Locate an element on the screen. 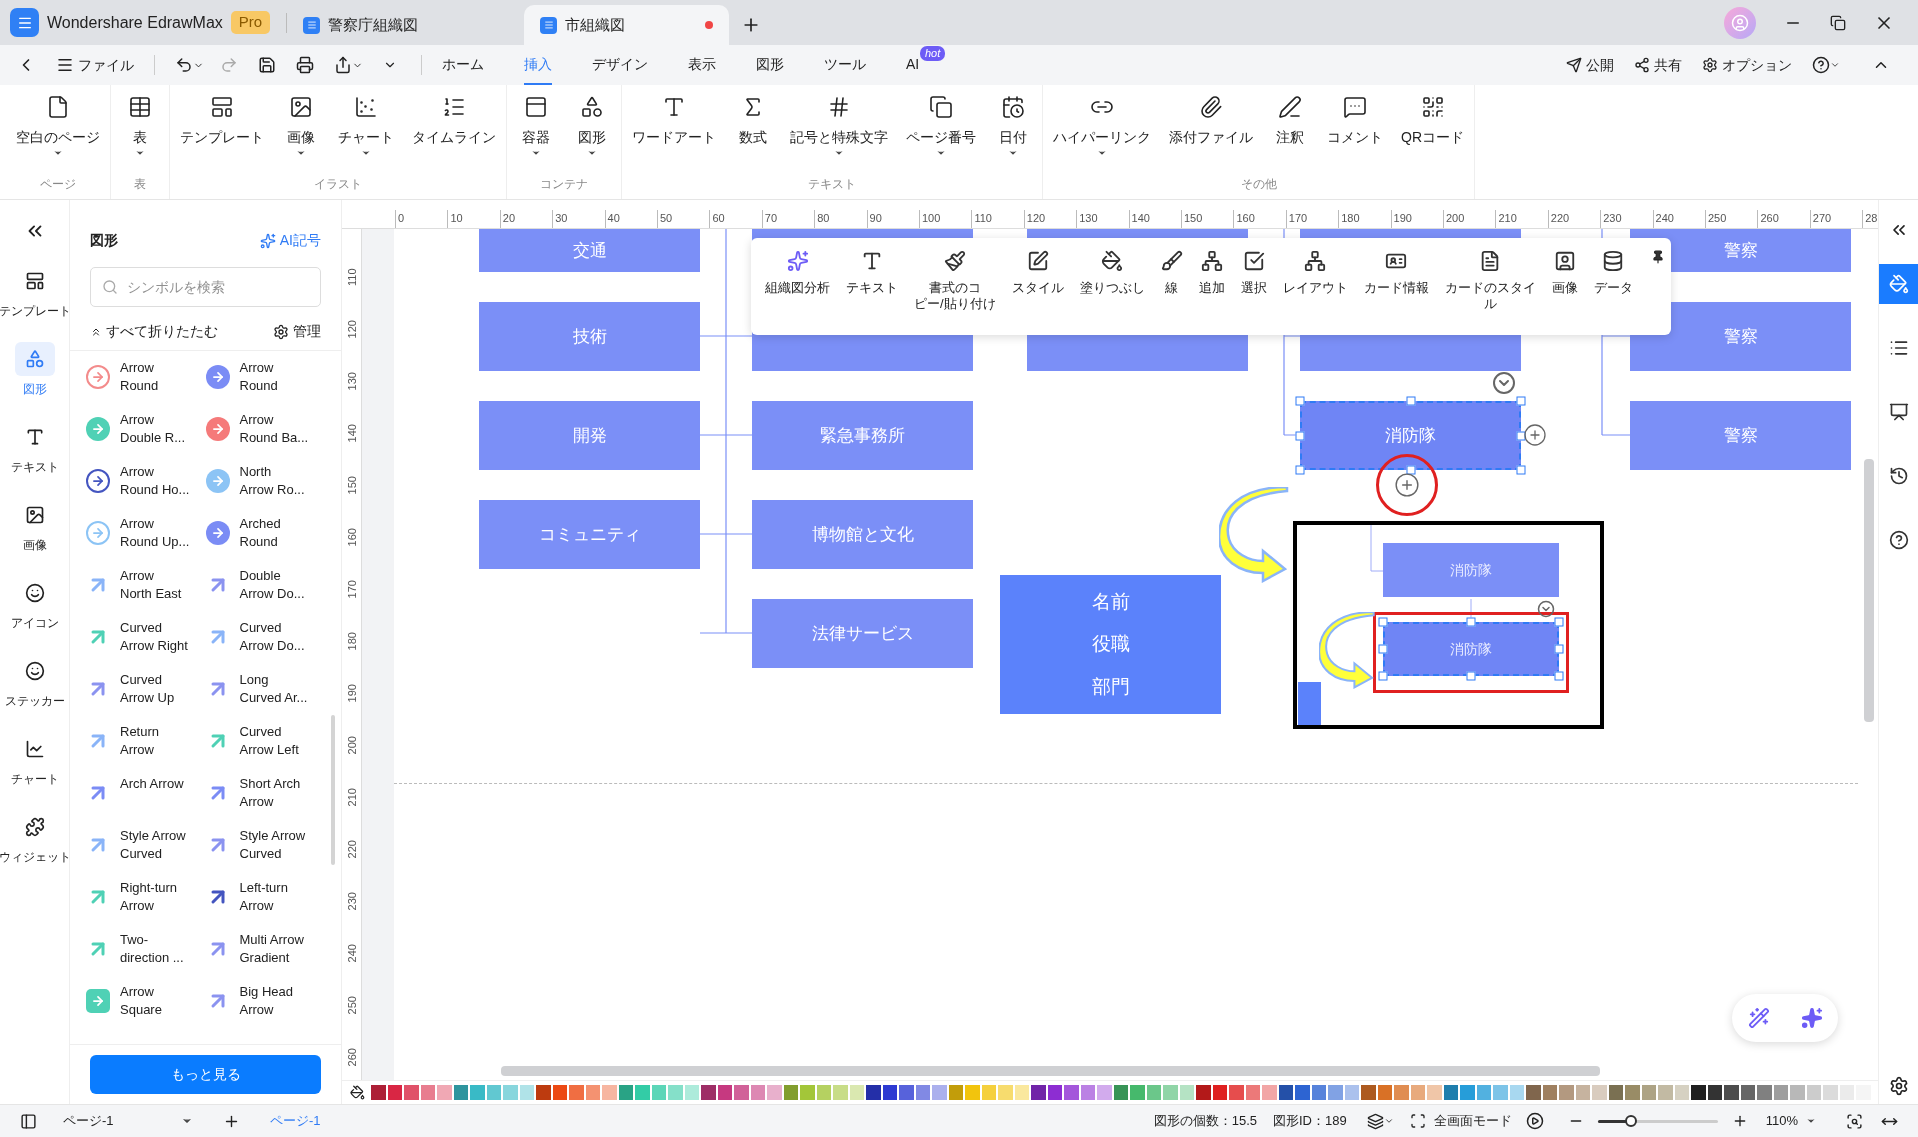 The height and width of the screenshot is (1137, 1918). ribbon-tab: ツール is located at coordinates (845, 65).